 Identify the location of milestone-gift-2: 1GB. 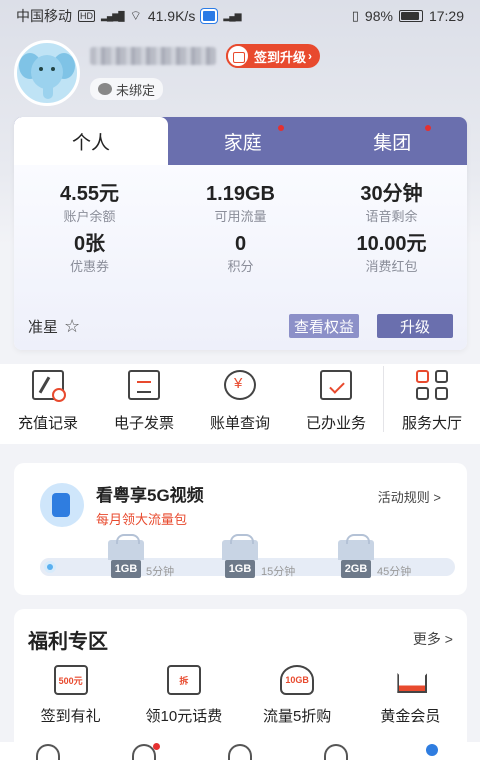
(240, 556).